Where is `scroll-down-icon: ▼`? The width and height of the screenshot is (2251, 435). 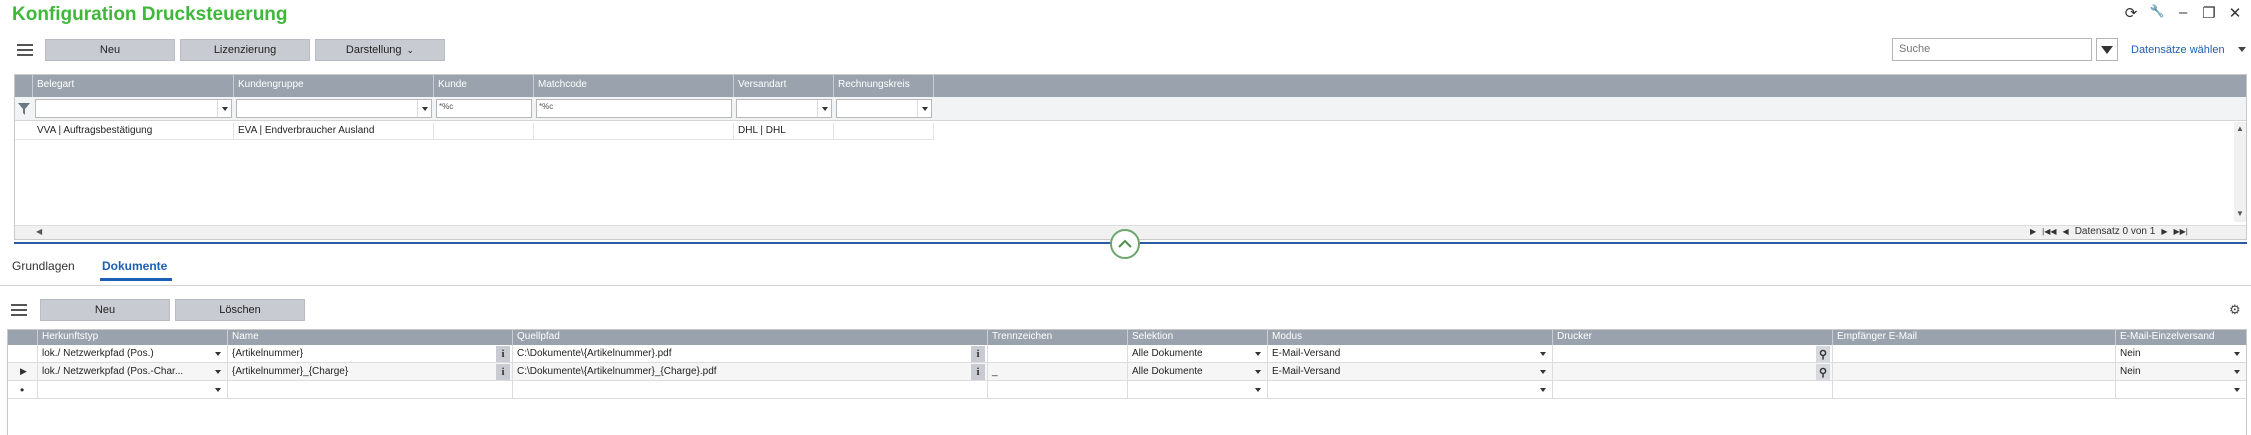 scroll-down-icon: ▼ is located at coordinates (2240, 213).